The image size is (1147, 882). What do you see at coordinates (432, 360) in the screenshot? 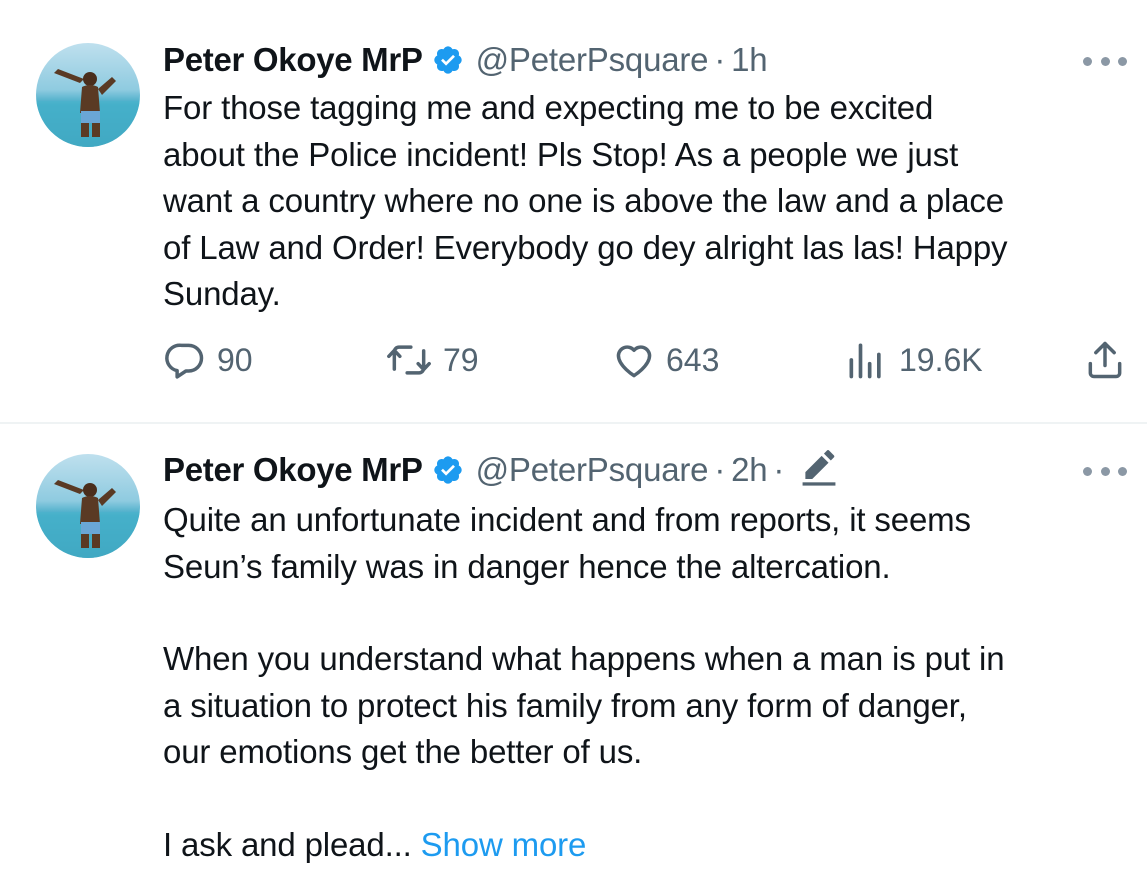
I see `retweet-button: 79` at bounding box center [432, 360].